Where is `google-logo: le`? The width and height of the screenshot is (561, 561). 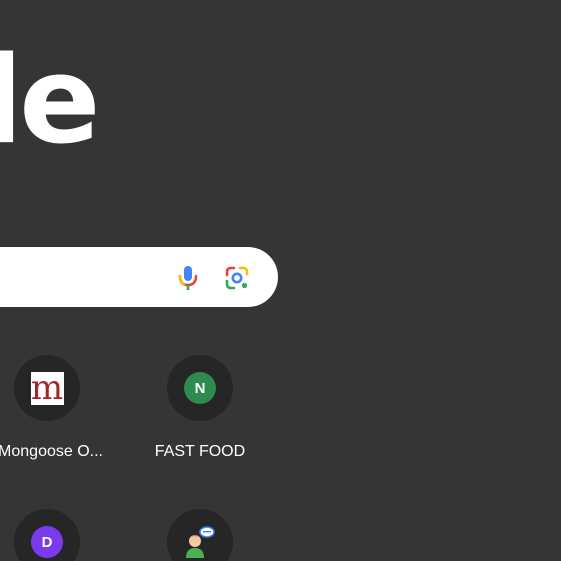
google-logo: le is located at coordinates (50, 101).